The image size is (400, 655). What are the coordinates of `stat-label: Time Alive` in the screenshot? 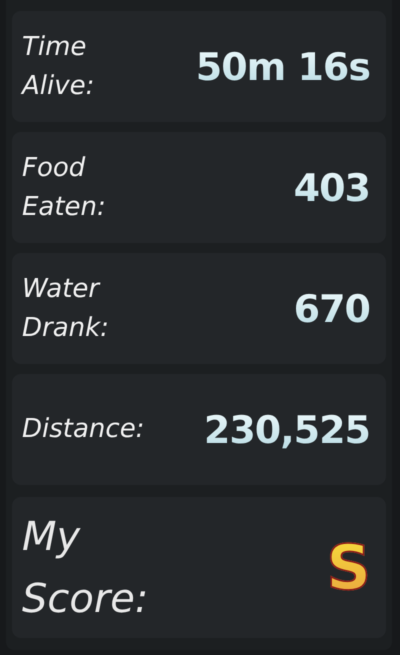 It's located at (59, 66).